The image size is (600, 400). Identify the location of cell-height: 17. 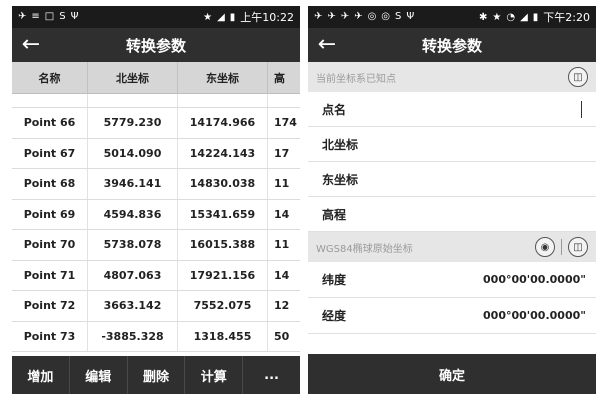
(282, 153).